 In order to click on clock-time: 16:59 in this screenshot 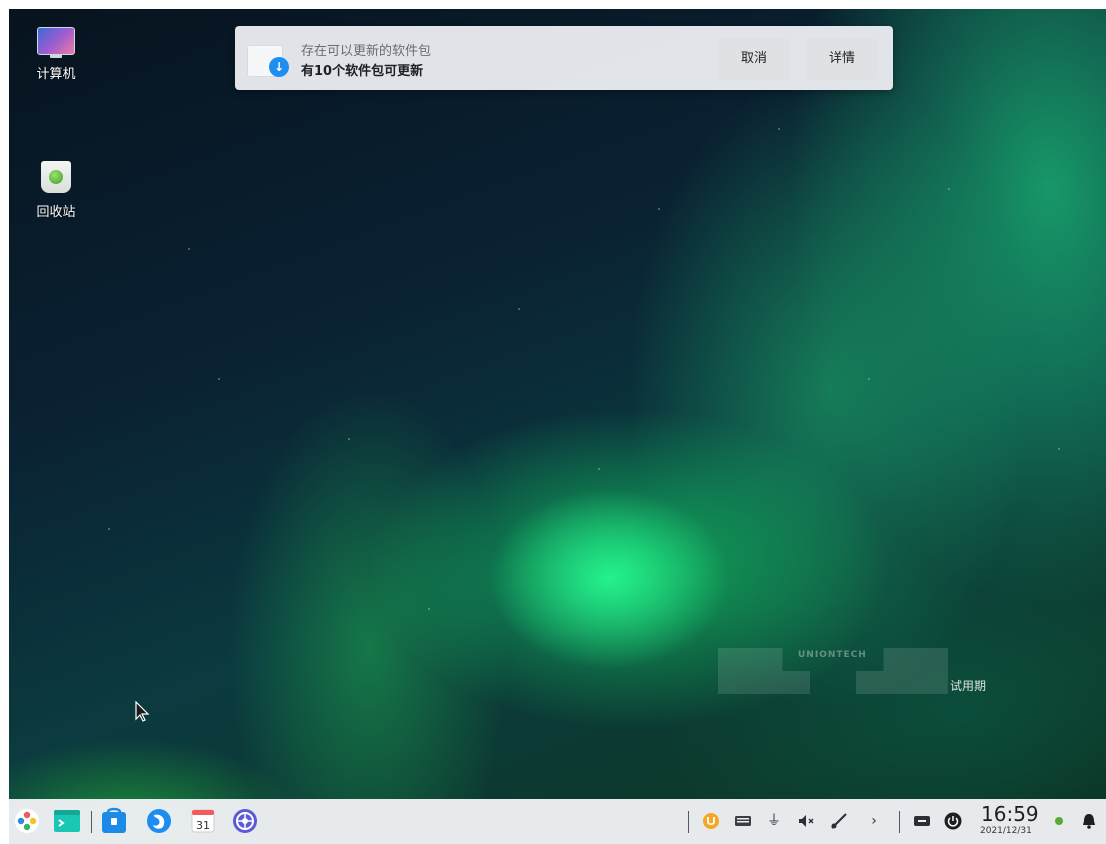, I will do `click(1010, 814)`.